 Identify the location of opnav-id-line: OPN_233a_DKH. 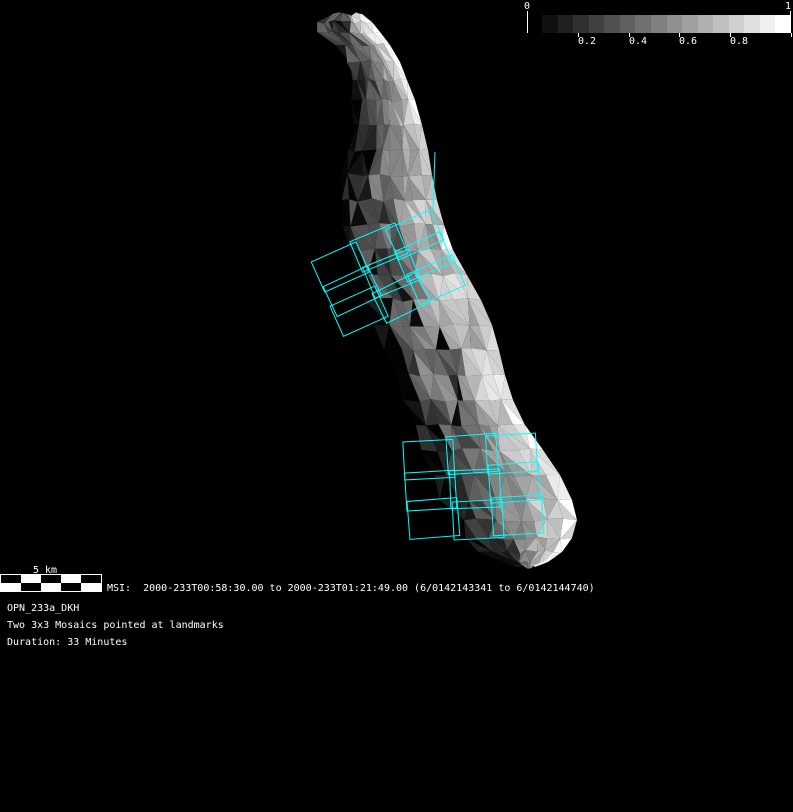
(43, 608).